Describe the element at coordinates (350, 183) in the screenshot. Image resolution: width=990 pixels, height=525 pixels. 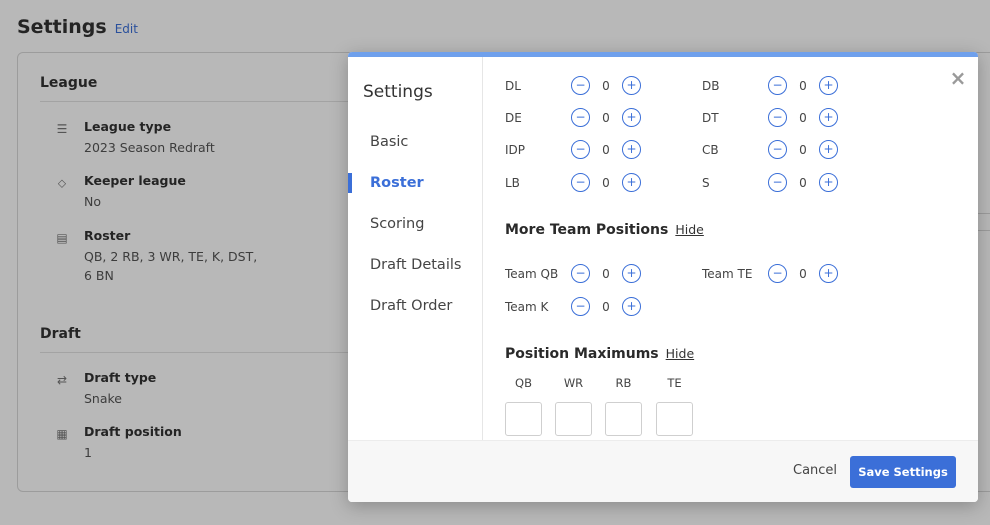
I see `active-nav-indicator` at that location.